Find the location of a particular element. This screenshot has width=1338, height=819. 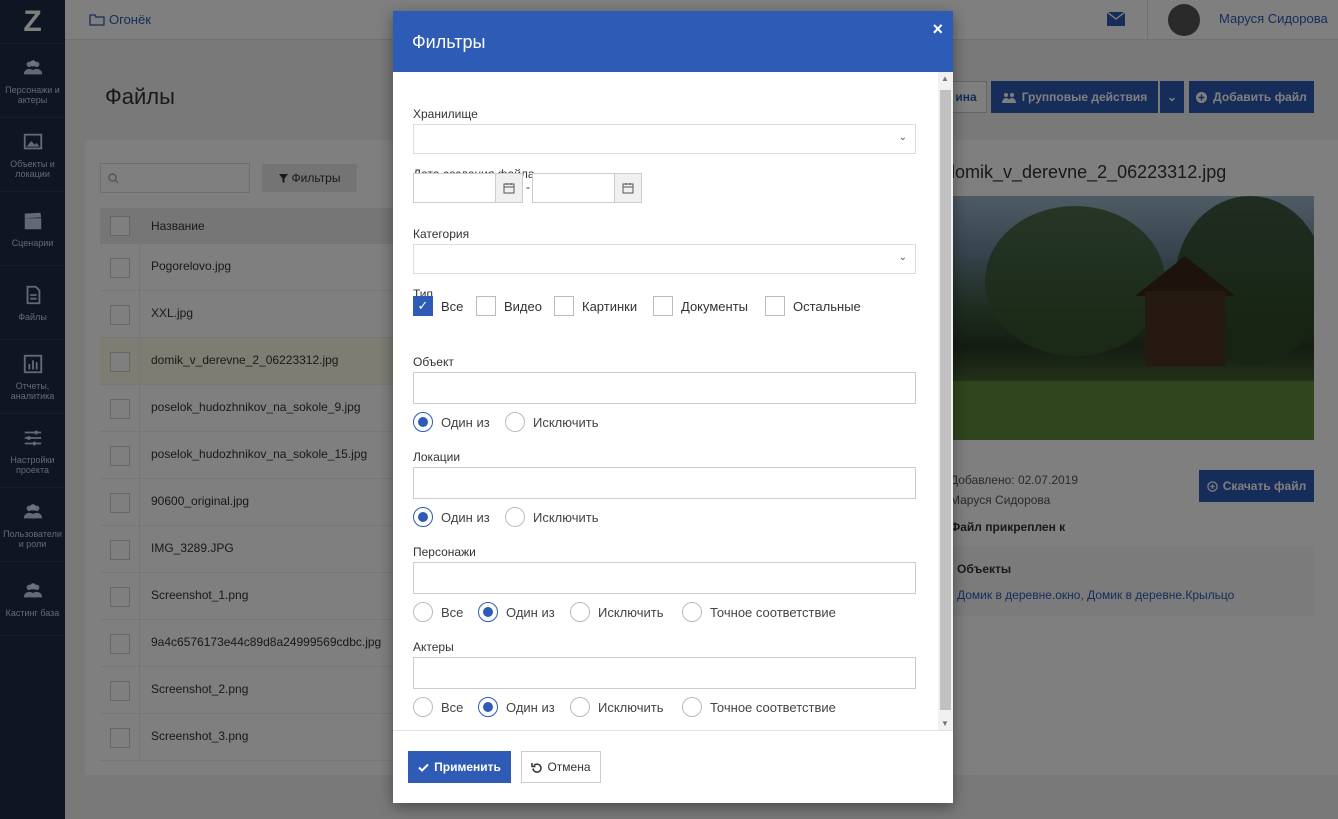

location-radio-exclude: Исключить is located at coordinates (552, 517).